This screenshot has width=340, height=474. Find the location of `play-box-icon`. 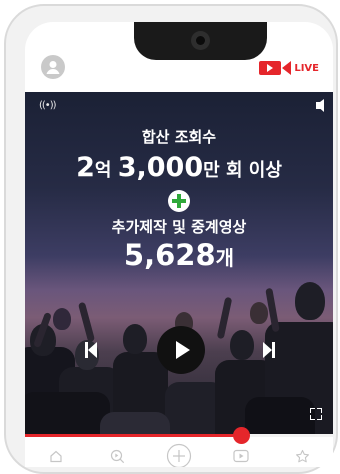

play-box-icon is located at coordinates (241, 454).